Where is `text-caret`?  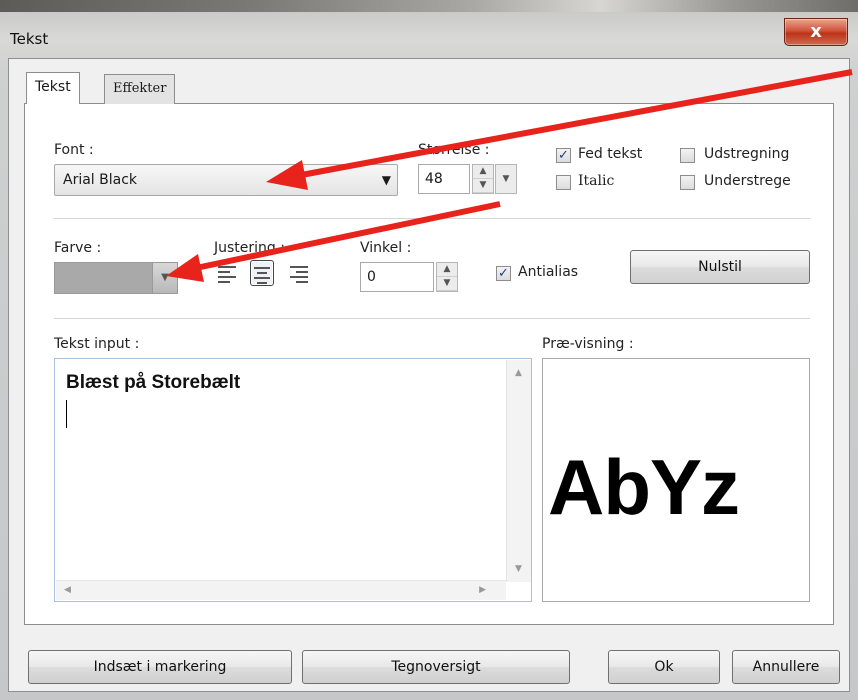 text-caret is located at coordinates (66, 414).